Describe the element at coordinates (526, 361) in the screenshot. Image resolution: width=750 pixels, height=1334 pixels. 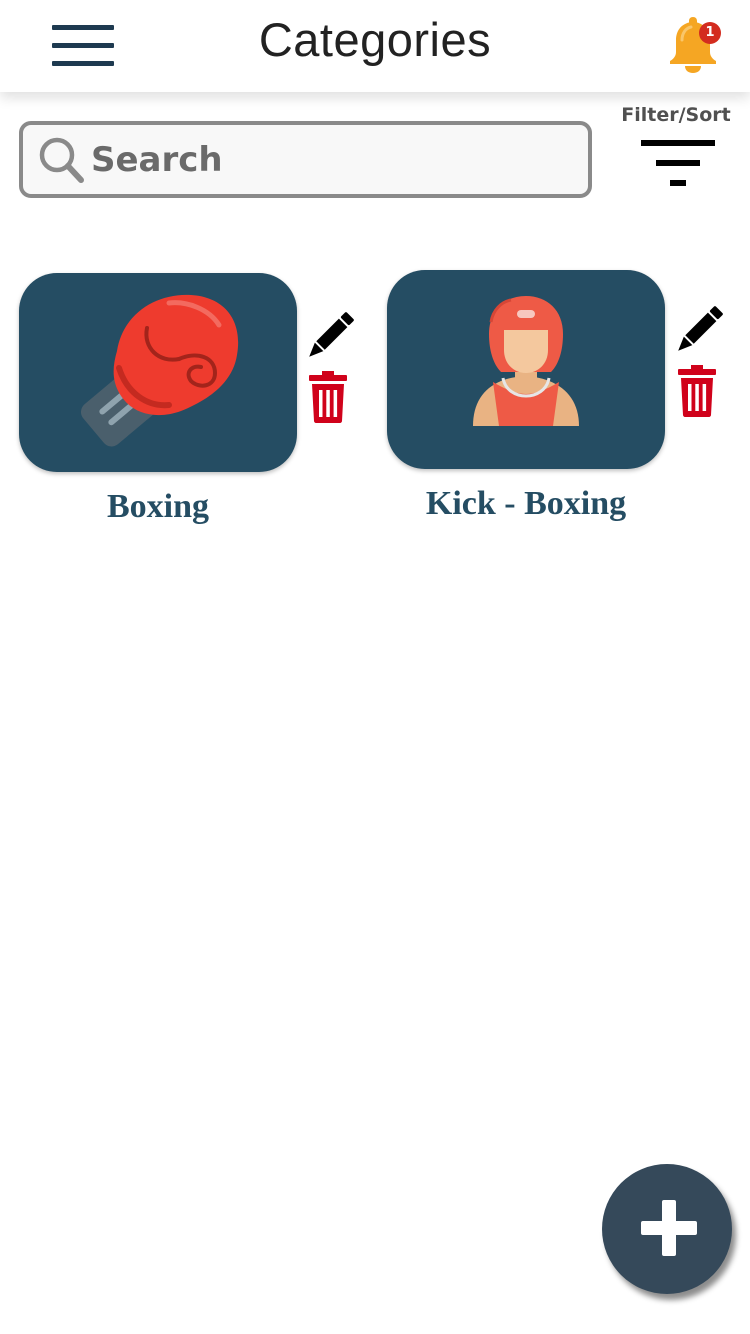
I see `kickboxer-icon` at that location.